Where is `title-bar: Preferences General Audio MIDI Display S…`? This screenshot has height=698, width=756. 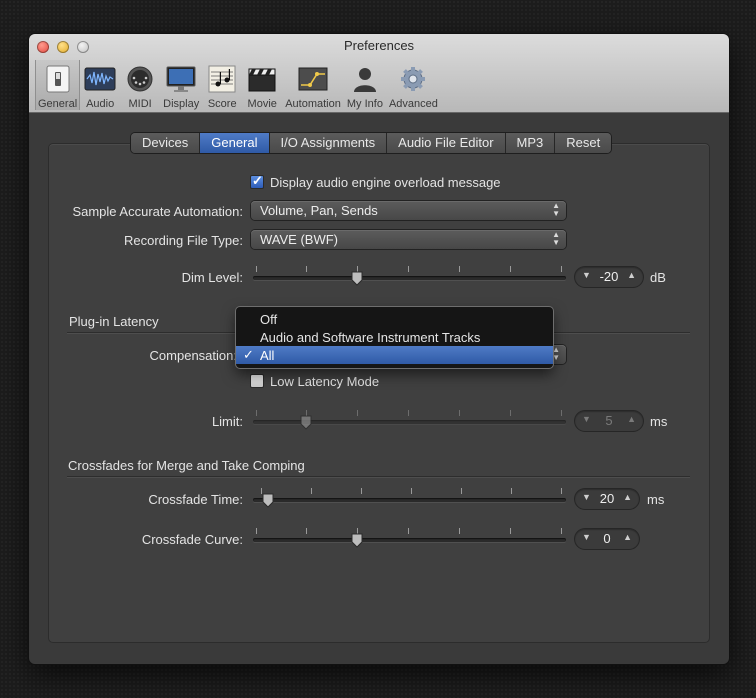 title-bar: Preferences General Audio MIDI Display S… is located at coordinates (379, 73).